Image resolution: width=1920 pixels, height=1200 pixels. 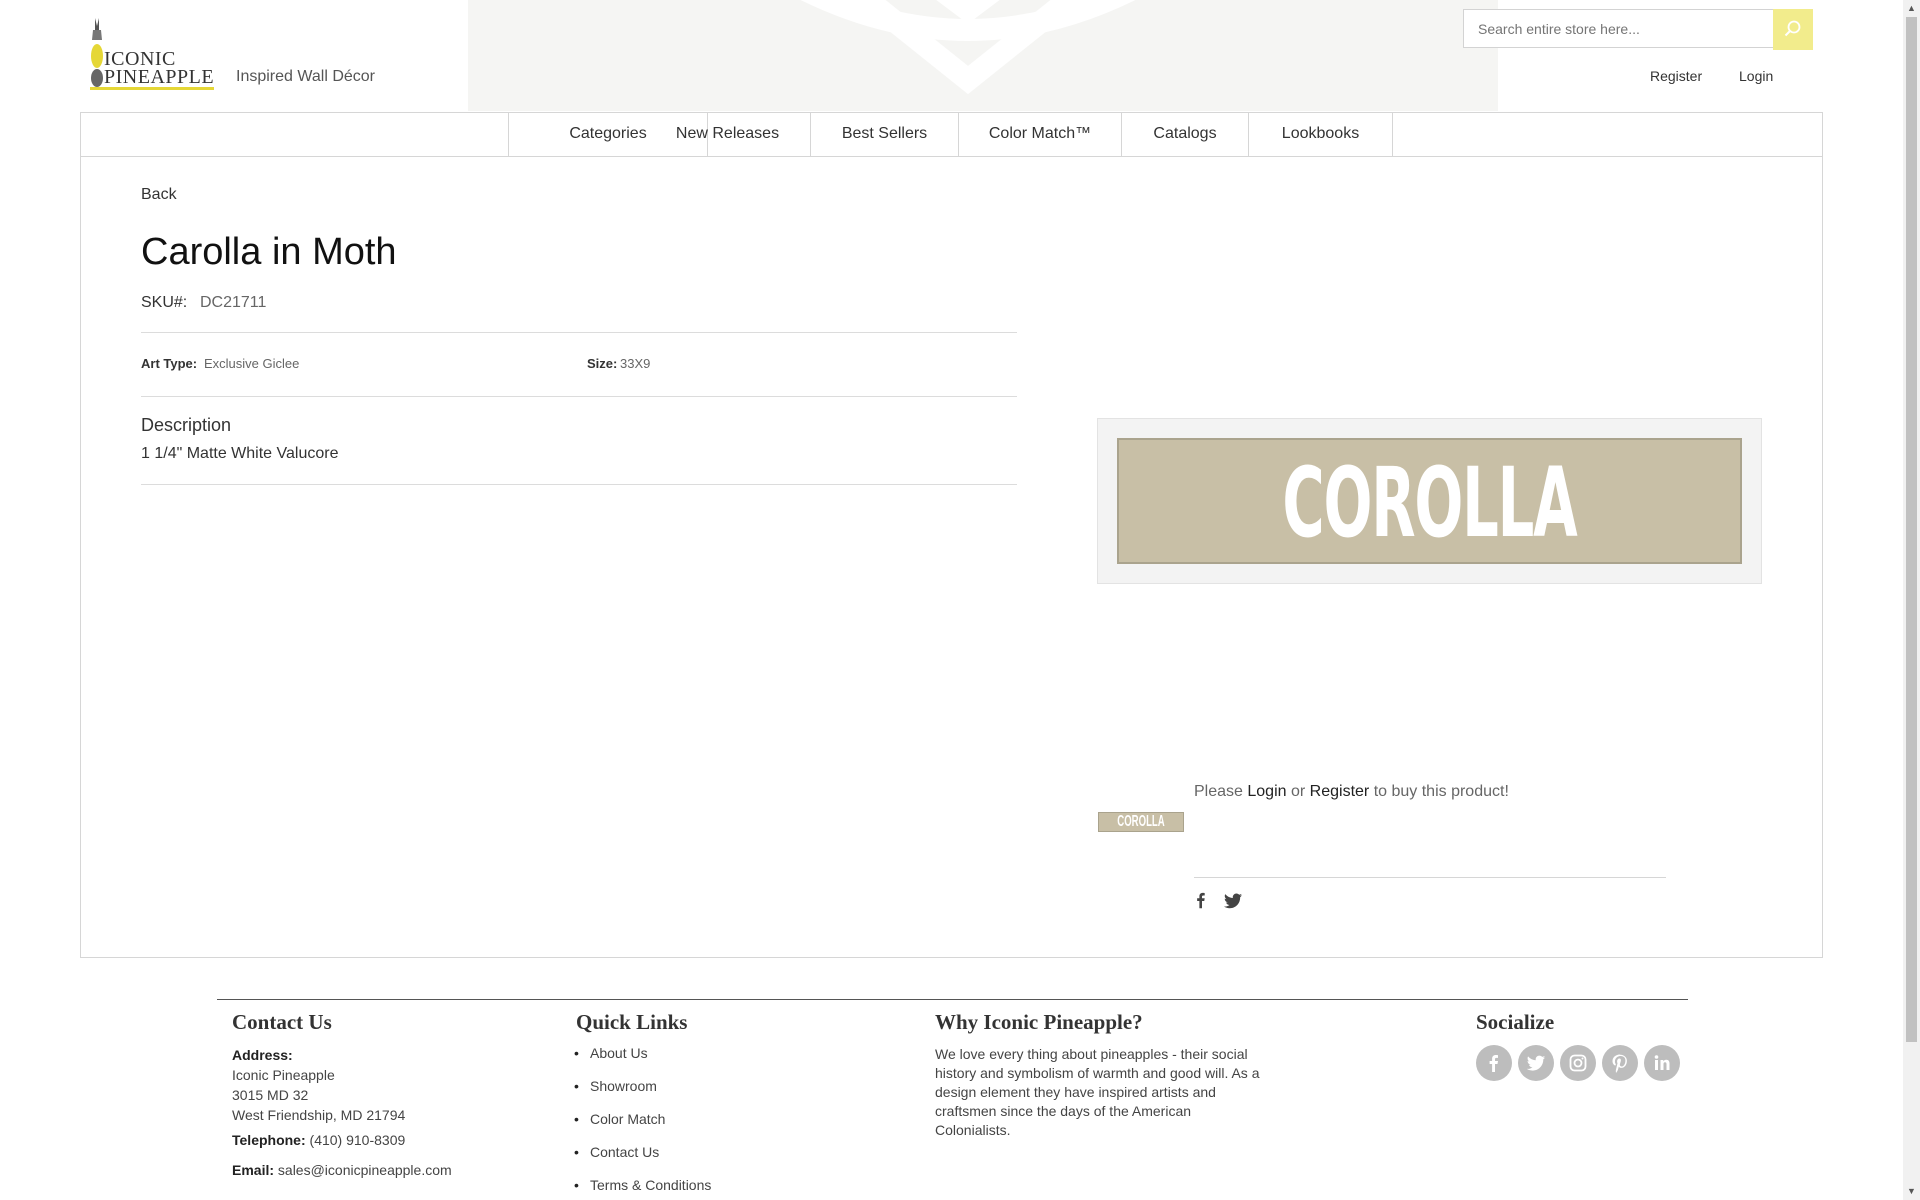 I want to click on address-line1: Iconic Pineapple, so click(x=283, y=1075).